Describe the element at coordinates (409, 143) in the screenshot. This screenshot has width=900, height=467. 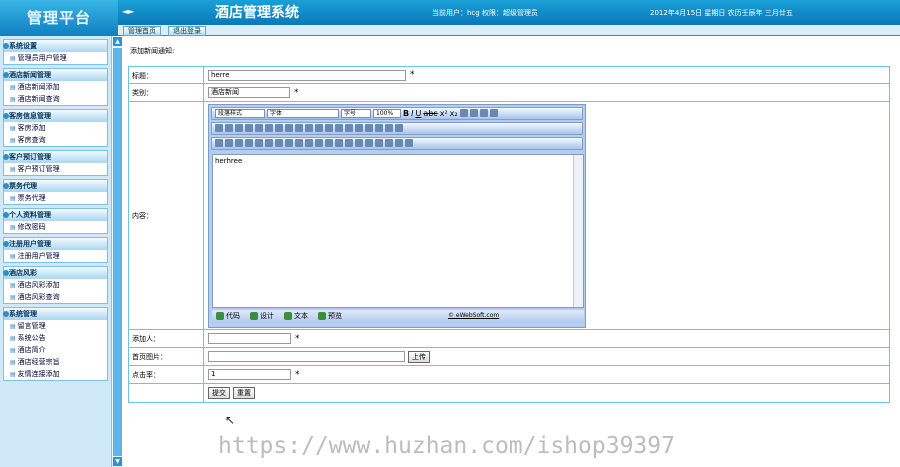
I see `help-icon` at that location.